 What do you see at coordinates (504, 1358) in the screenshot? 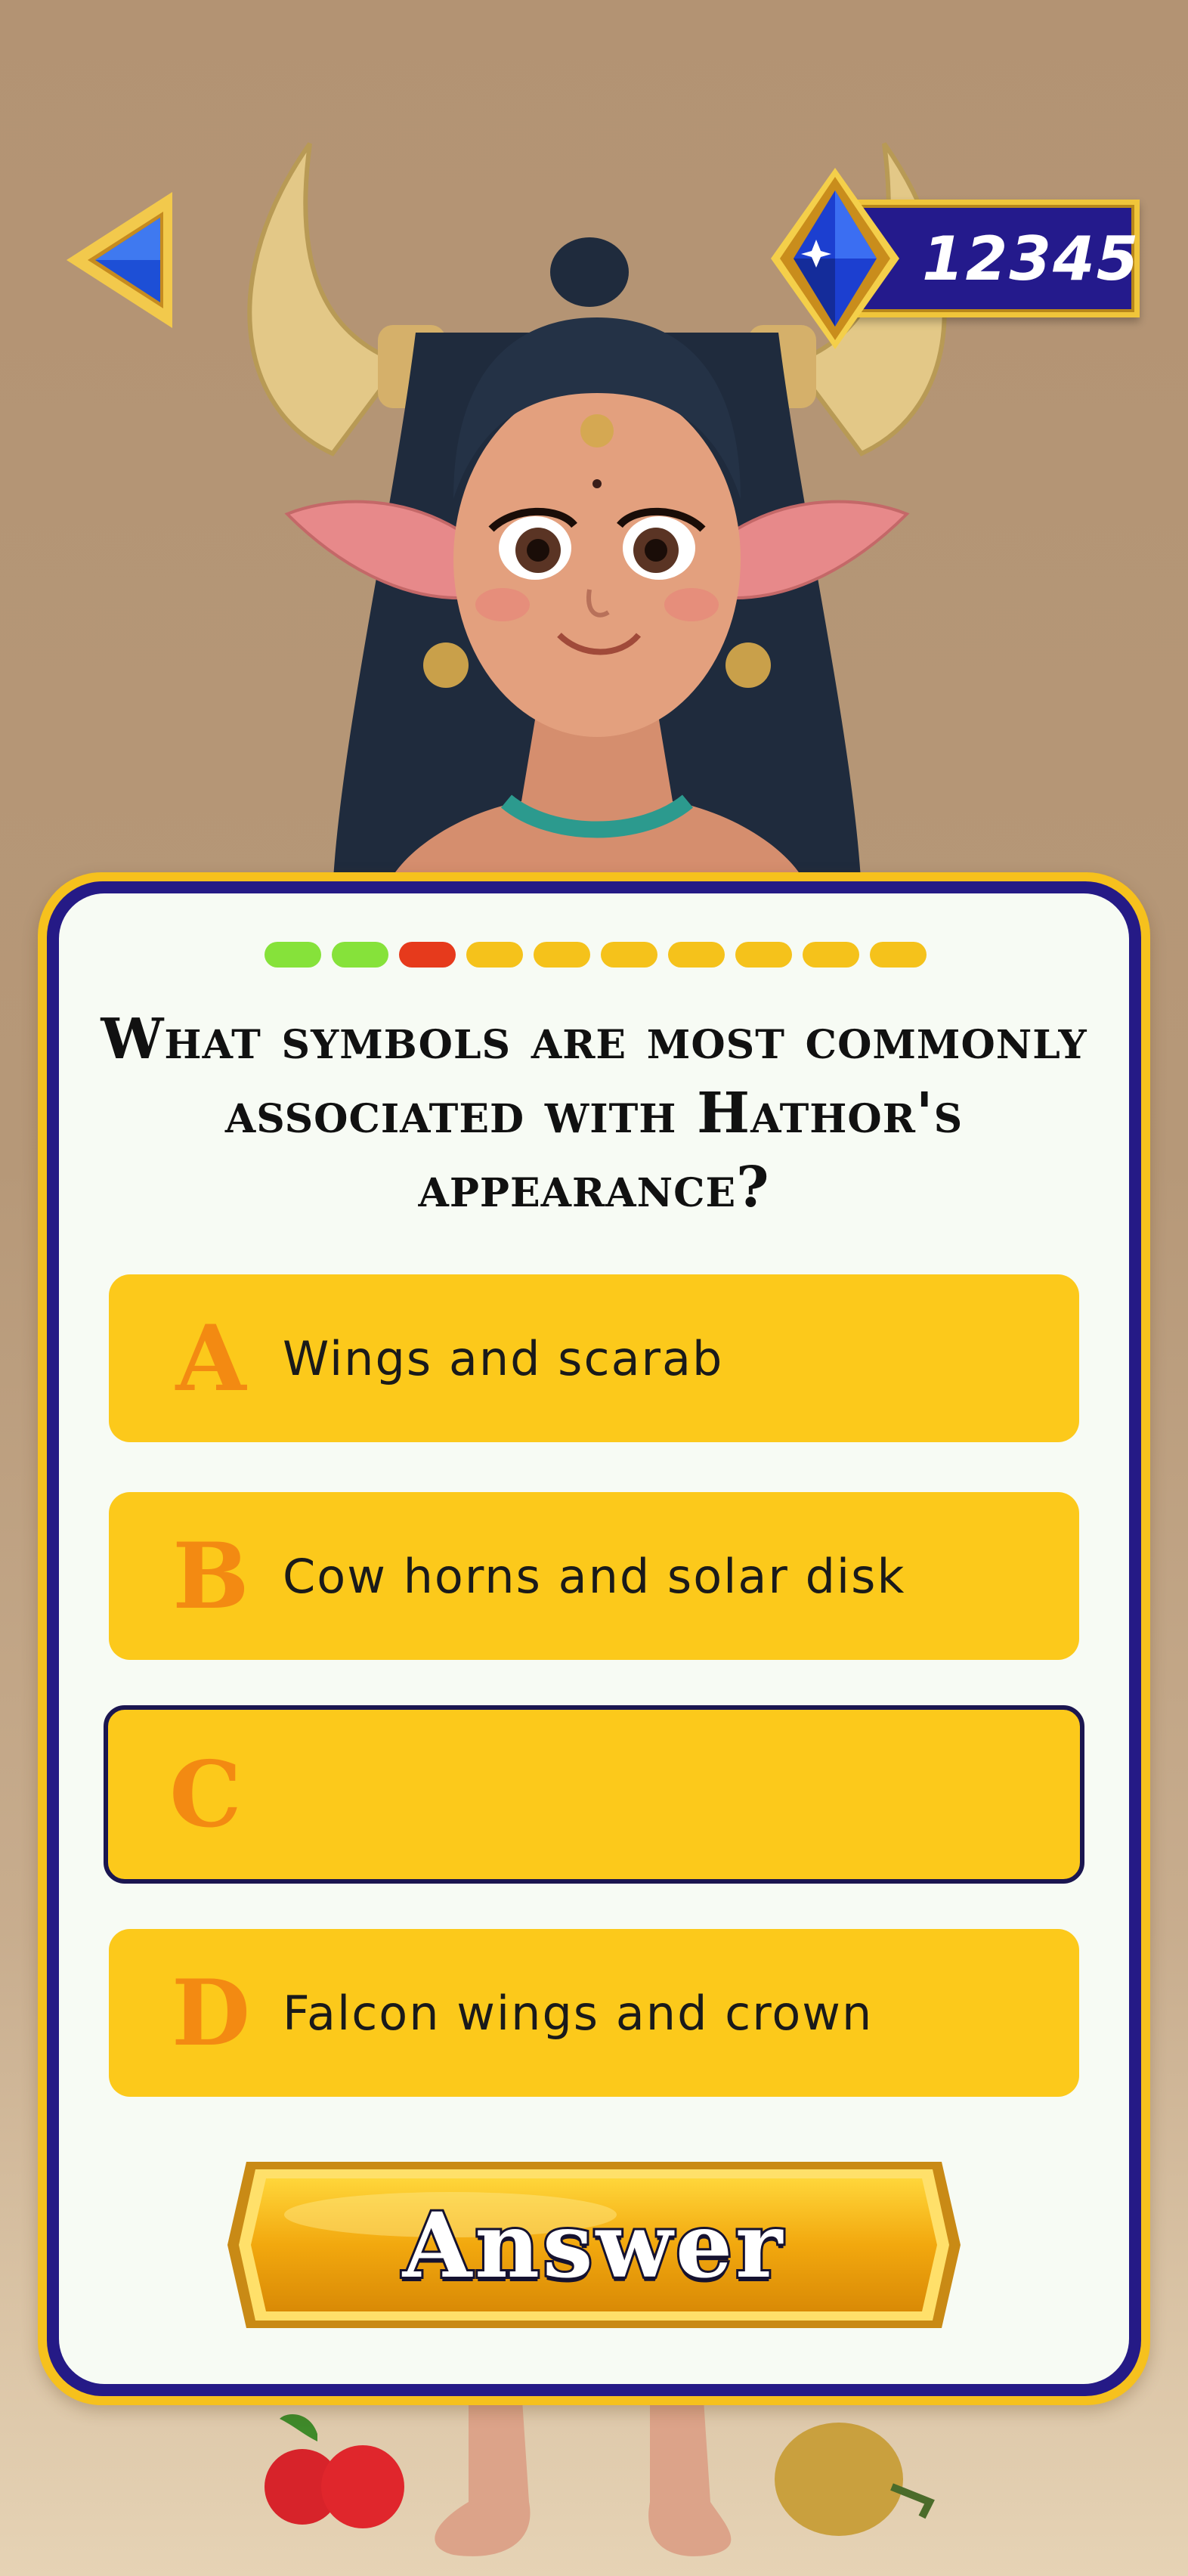
I see `option-label: Wings and scarab` at bounding box center [504, 1358].